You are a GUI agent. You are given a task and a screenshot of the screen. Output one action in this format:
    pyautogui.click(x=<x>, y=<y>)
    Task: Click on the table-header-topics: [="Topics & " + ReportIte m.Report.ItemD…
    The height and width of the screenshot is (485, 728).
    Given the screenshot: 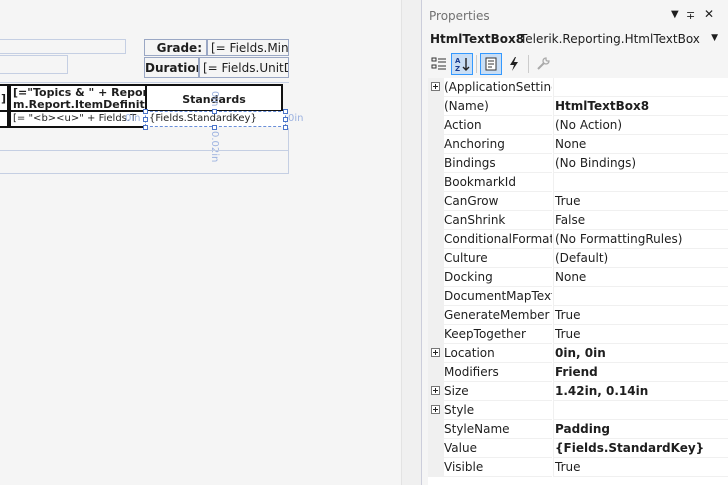 What is the action you would take?
    pyautogui.click(x=78, y=98)
    